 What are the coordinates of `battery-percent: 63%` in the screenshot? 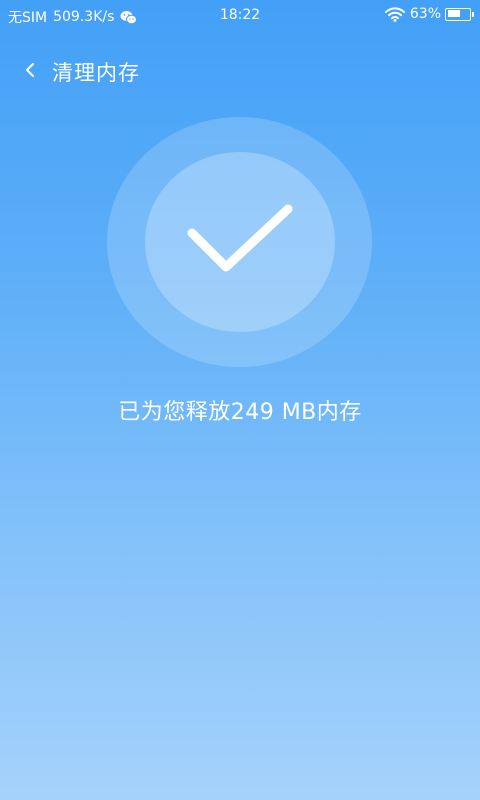 It's located at (425, 14).